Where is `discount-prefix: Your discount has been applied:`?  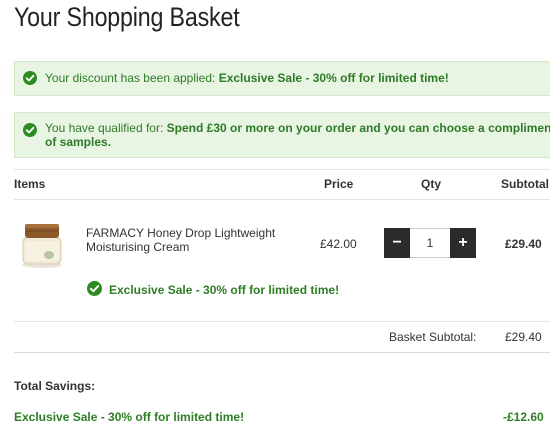 discount-prefix: Your discount has been applied: is located at coordinates (130, 78).